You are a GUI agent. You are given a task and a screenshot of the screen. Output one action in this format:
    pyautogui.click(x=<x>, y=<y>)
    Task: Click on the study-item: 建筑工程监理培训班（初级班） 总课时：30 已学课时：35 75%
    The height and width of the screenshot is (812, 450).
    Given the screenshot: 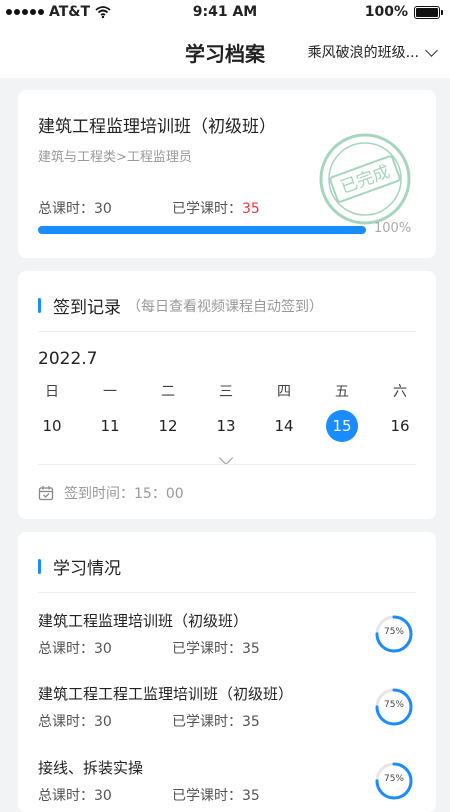 What is the action you would take?
    pyautogui.click(x=227, y=645)
    